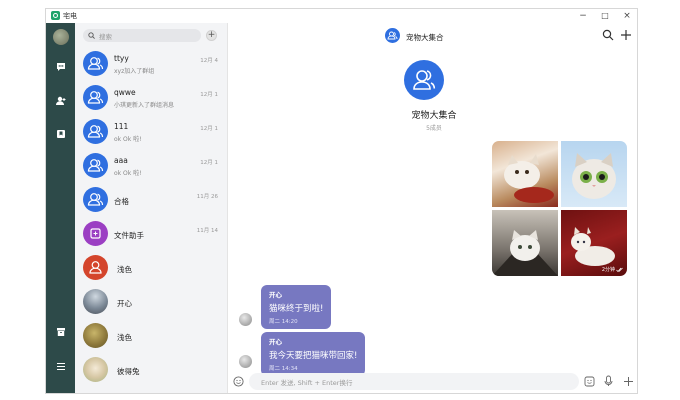 This screenshot has width=680, height=400. Describe the element at coordinates (151, 370) in the screenshot. I see `conversation-item: 彼得兔` at that location.